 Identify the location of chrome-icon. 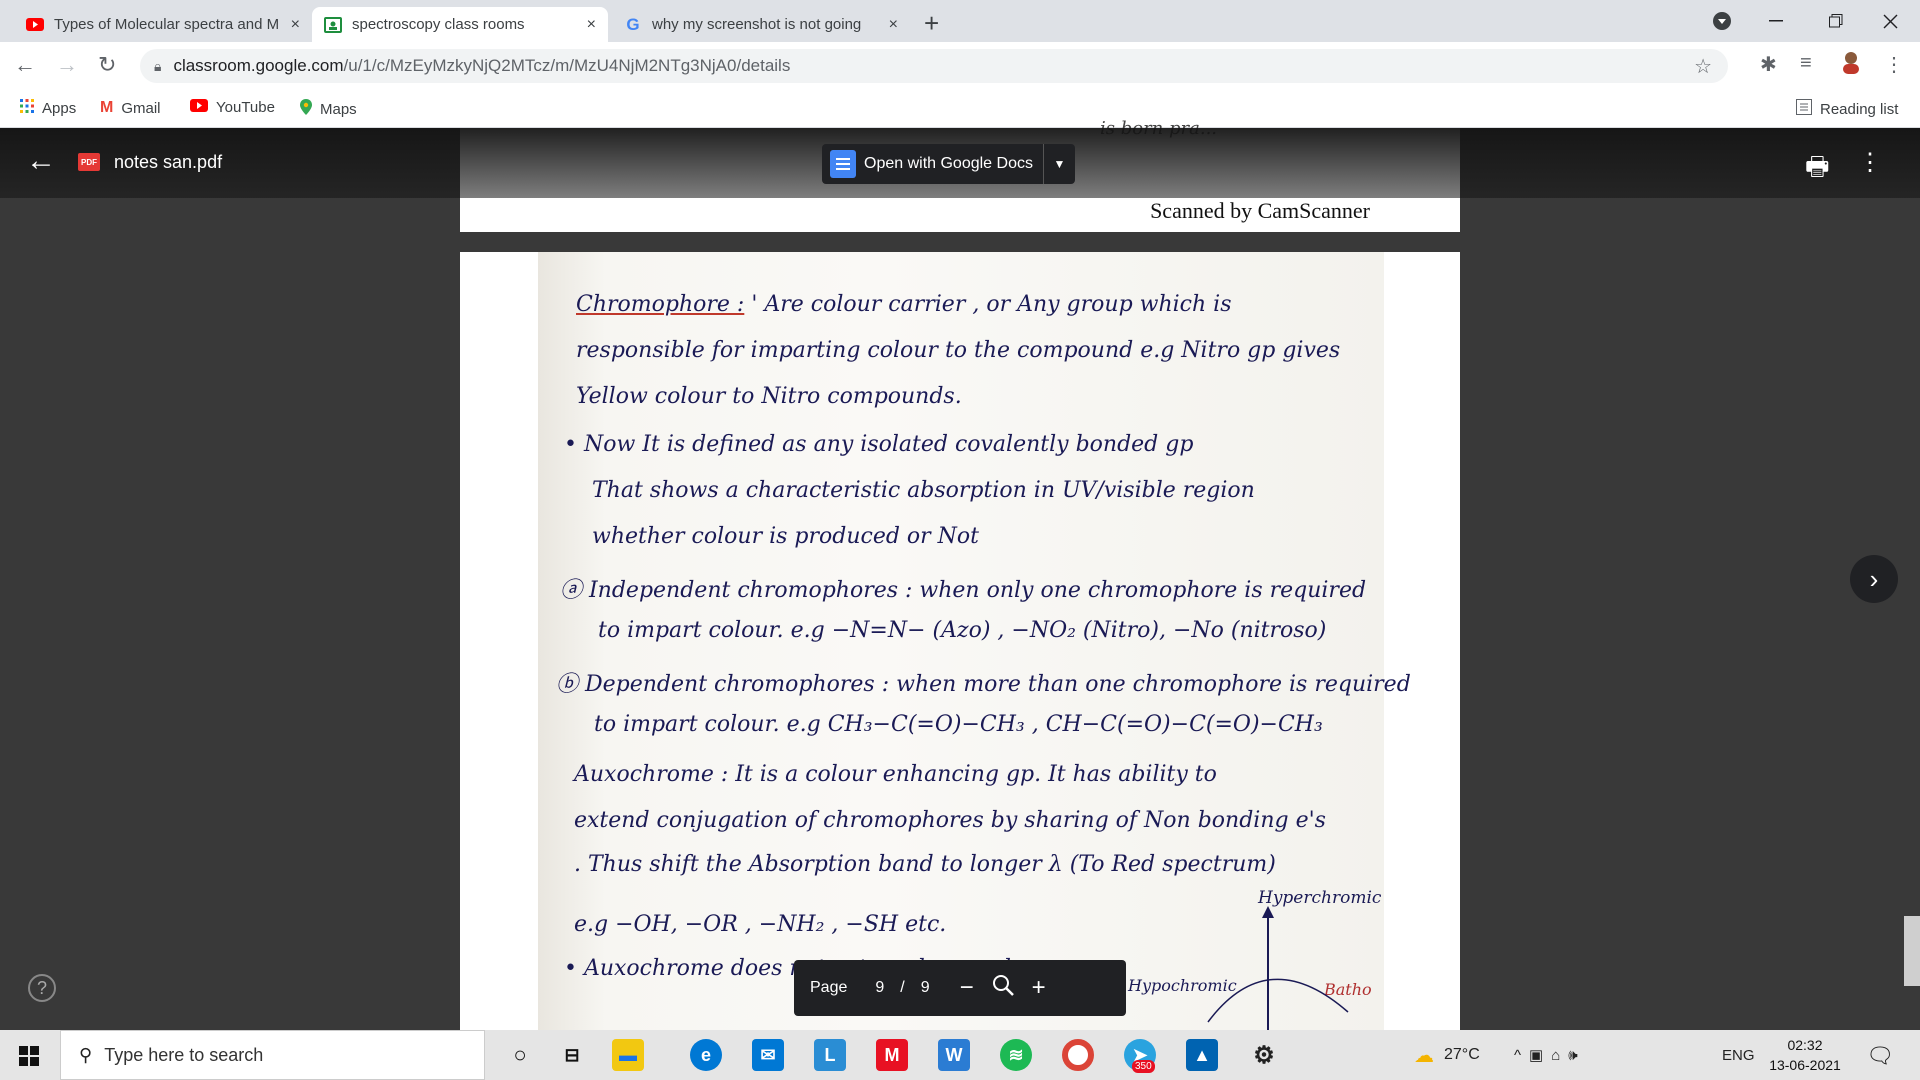
(1078, 1055).